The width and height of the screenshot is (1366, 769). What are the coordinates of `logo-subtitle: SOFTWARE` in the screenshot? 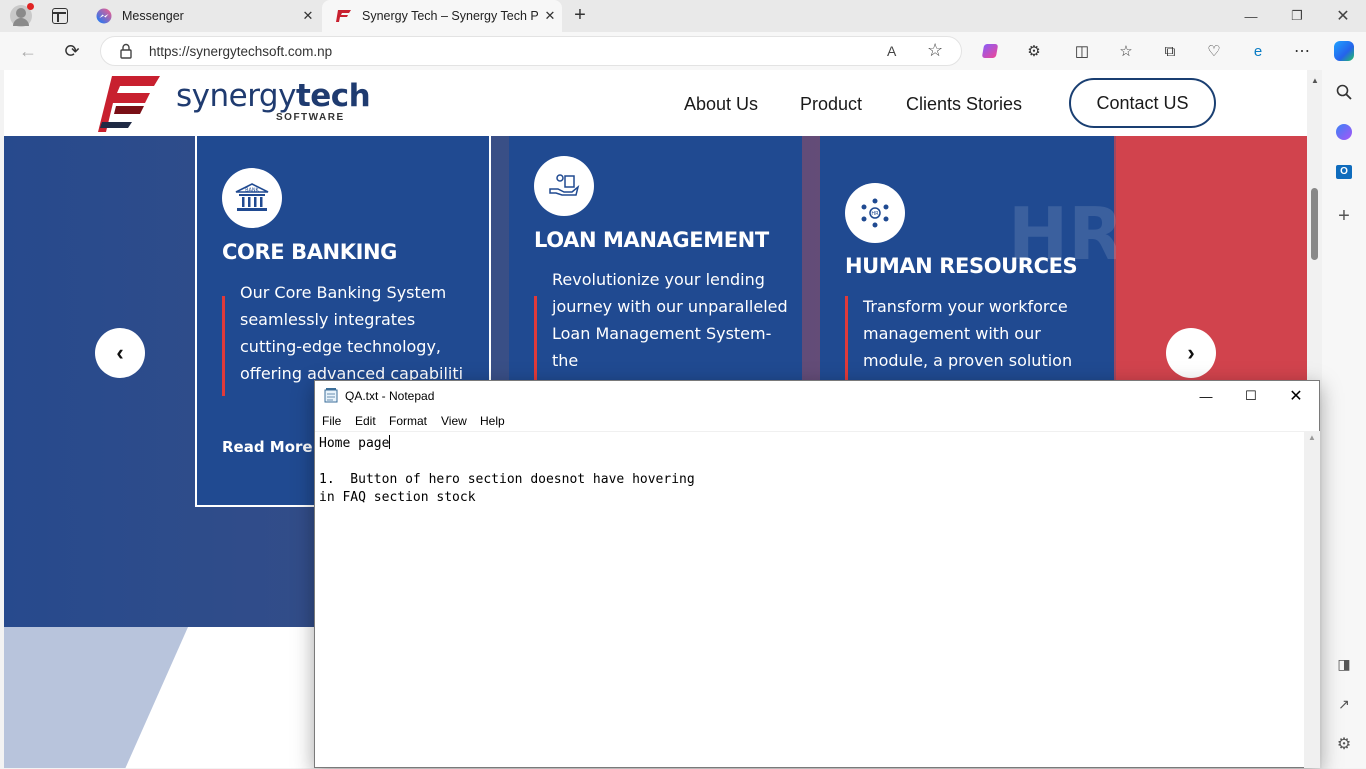 It's located at (310, 117).